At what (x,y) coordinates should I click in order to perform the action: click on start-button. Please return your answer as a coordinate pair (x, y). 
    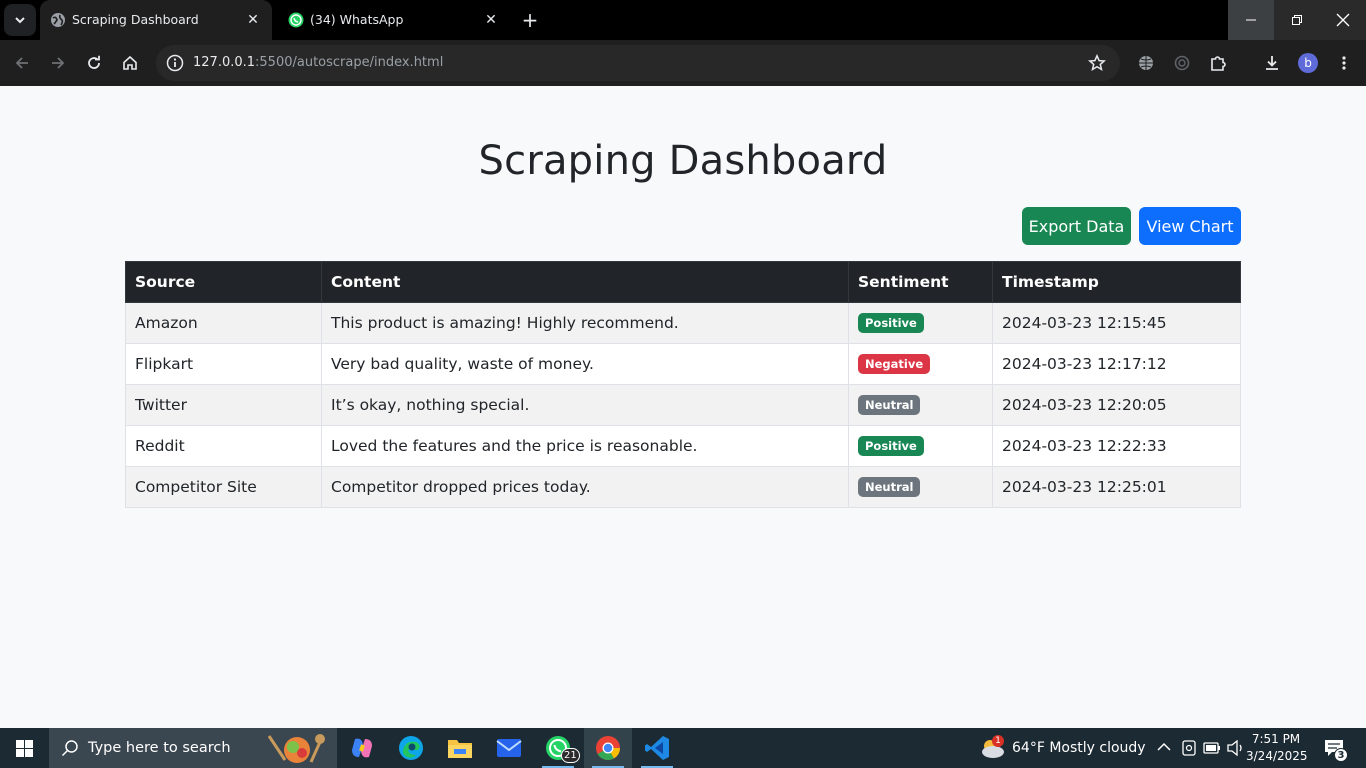
    Looking at the image, I should click on (24, 748).